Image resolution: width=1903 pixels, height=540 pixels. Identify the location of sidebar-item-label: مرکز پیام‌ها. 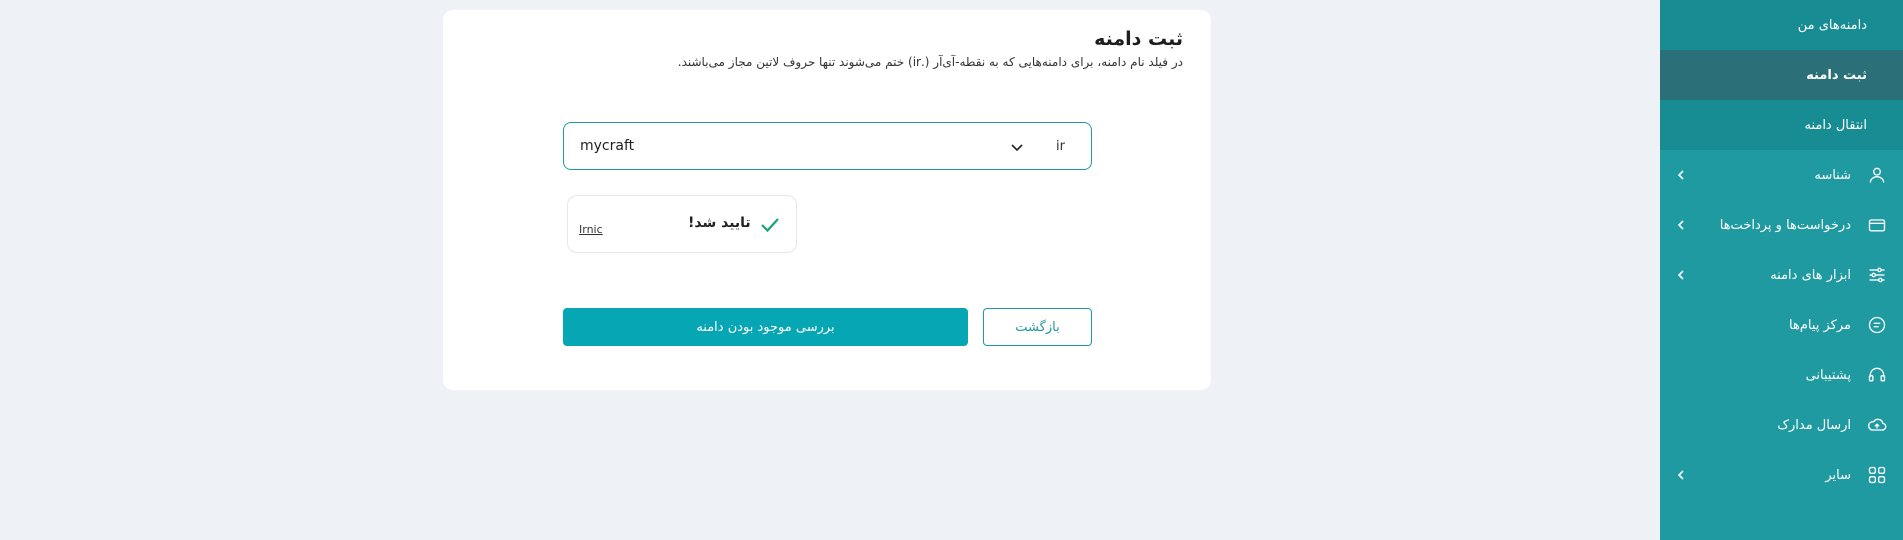
(1820, 325).